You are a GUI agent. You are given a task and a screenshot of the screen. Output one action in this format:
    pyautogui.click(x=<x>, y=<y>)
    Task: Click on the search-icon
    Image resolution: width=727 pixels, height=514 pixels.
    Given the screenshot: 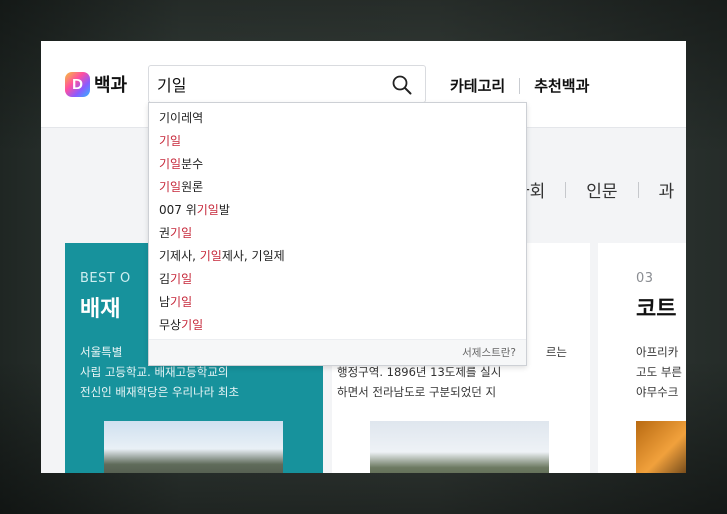 What is the action you would take?
    pyautogui.click(x=402, y=85)
    